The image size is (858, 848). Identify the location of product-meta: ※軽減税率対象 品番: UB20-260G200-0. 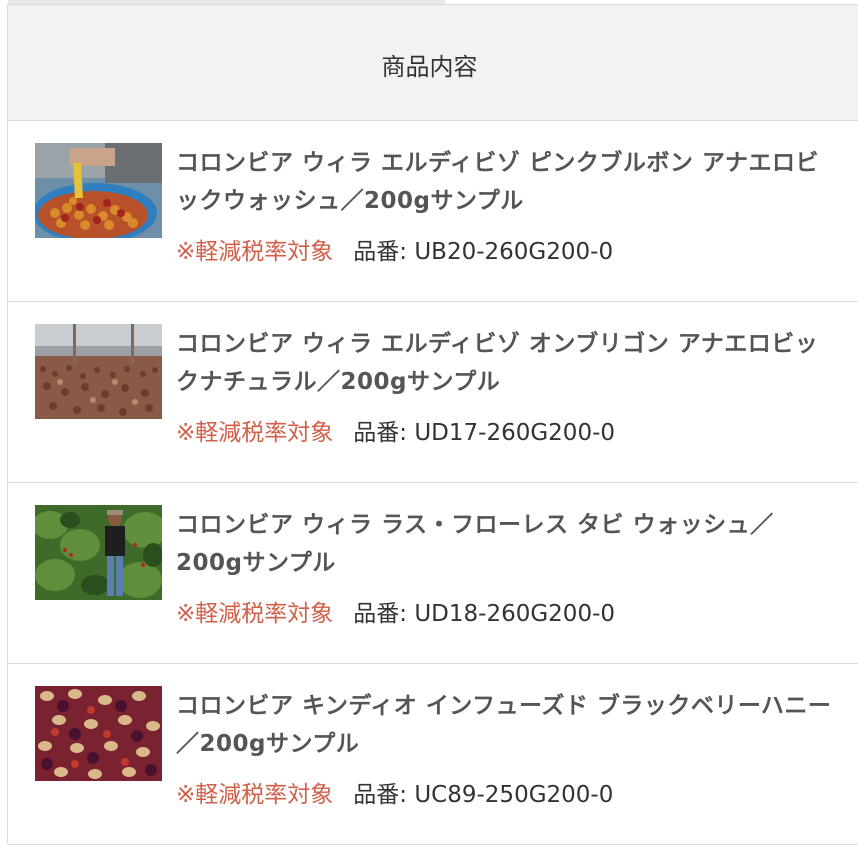
(394, 249).